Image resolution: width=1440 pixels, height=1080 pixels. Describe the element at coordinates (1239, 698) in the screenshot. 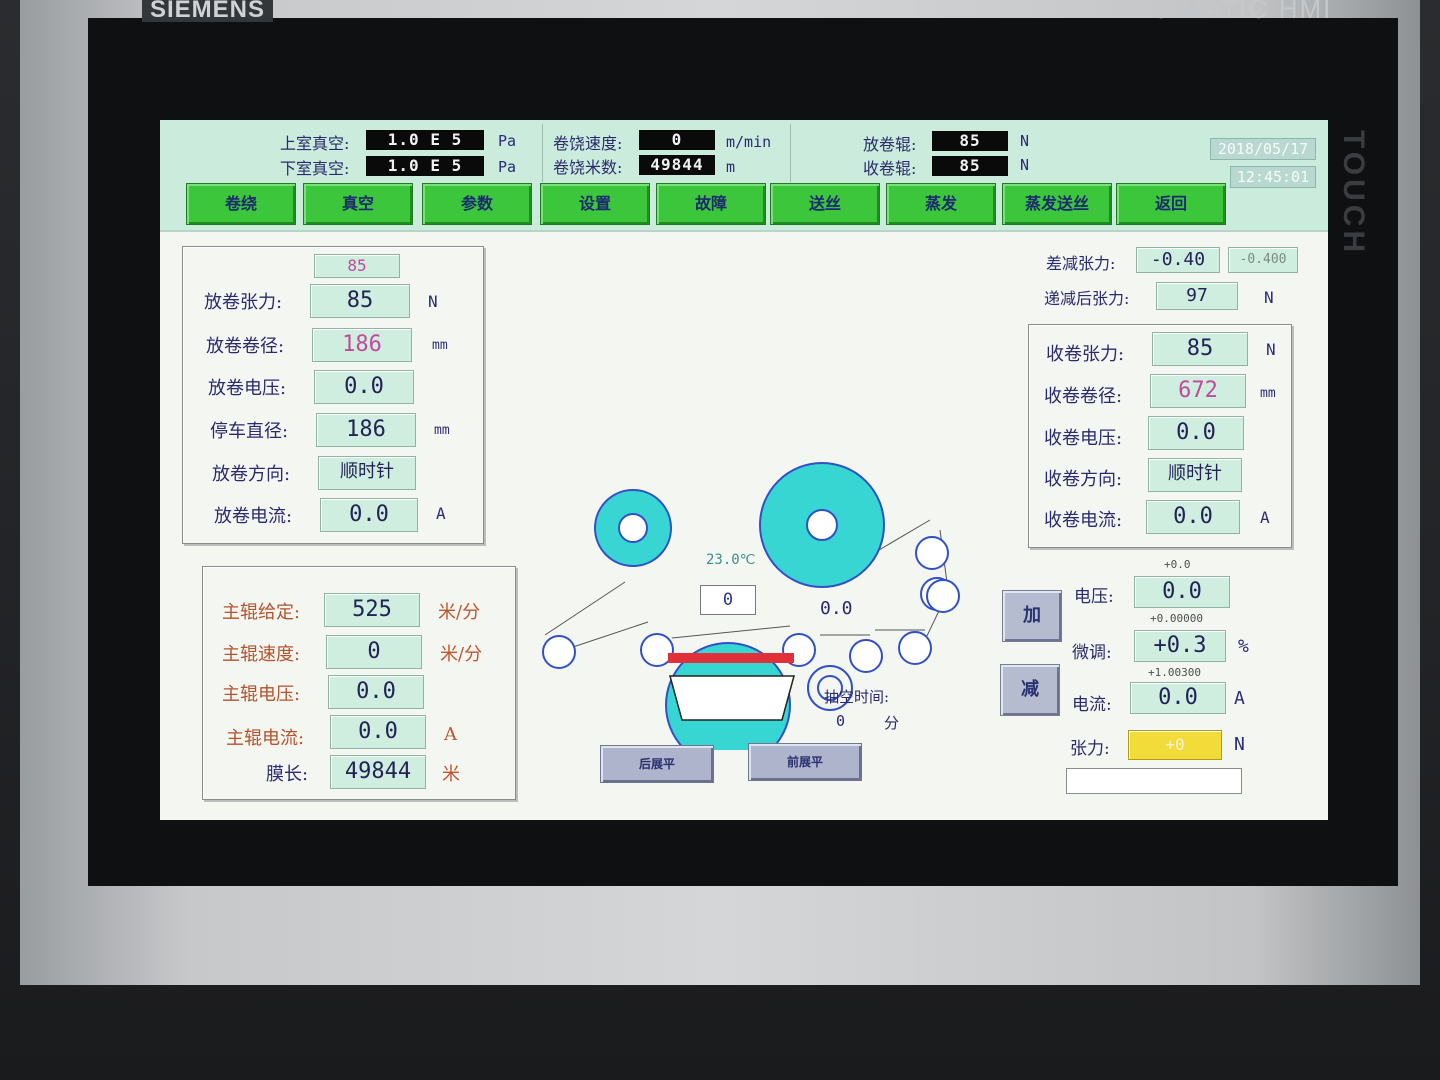

I see `adjust-current-unit: A` at that location.